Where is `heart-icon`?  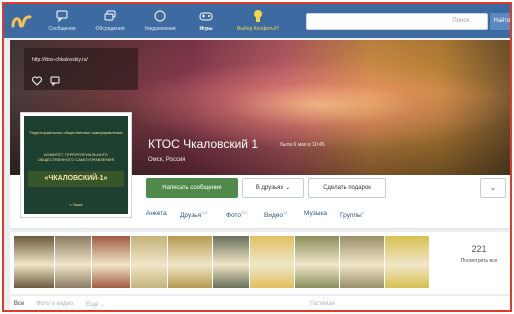
heart-icon is located at coordinates (37, 81).